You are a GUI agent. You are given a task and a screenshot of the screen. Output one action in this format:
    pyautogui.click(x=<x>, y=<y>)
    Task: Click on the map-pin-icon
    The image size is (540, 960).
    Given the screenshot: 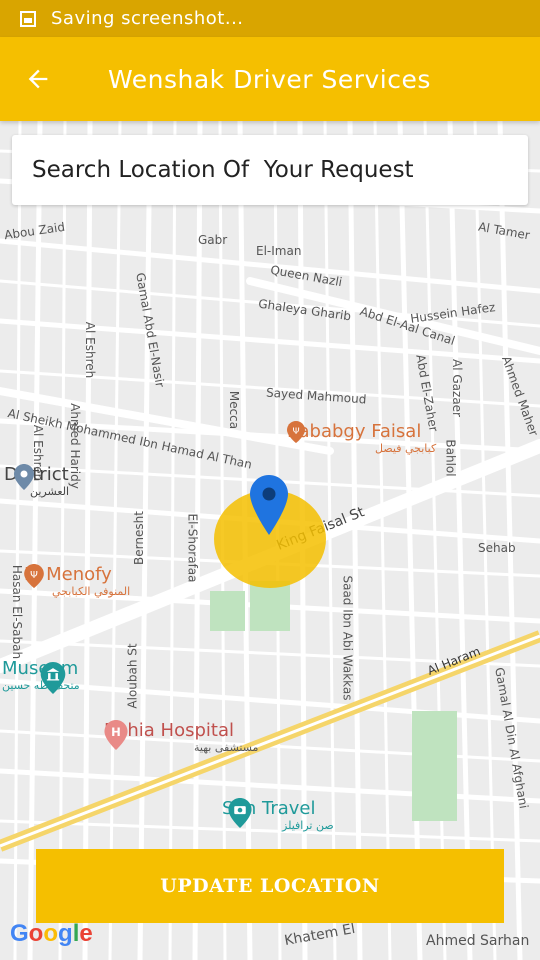 What is the action you would take?
    pyautogui.click(x=269, y=505)
    